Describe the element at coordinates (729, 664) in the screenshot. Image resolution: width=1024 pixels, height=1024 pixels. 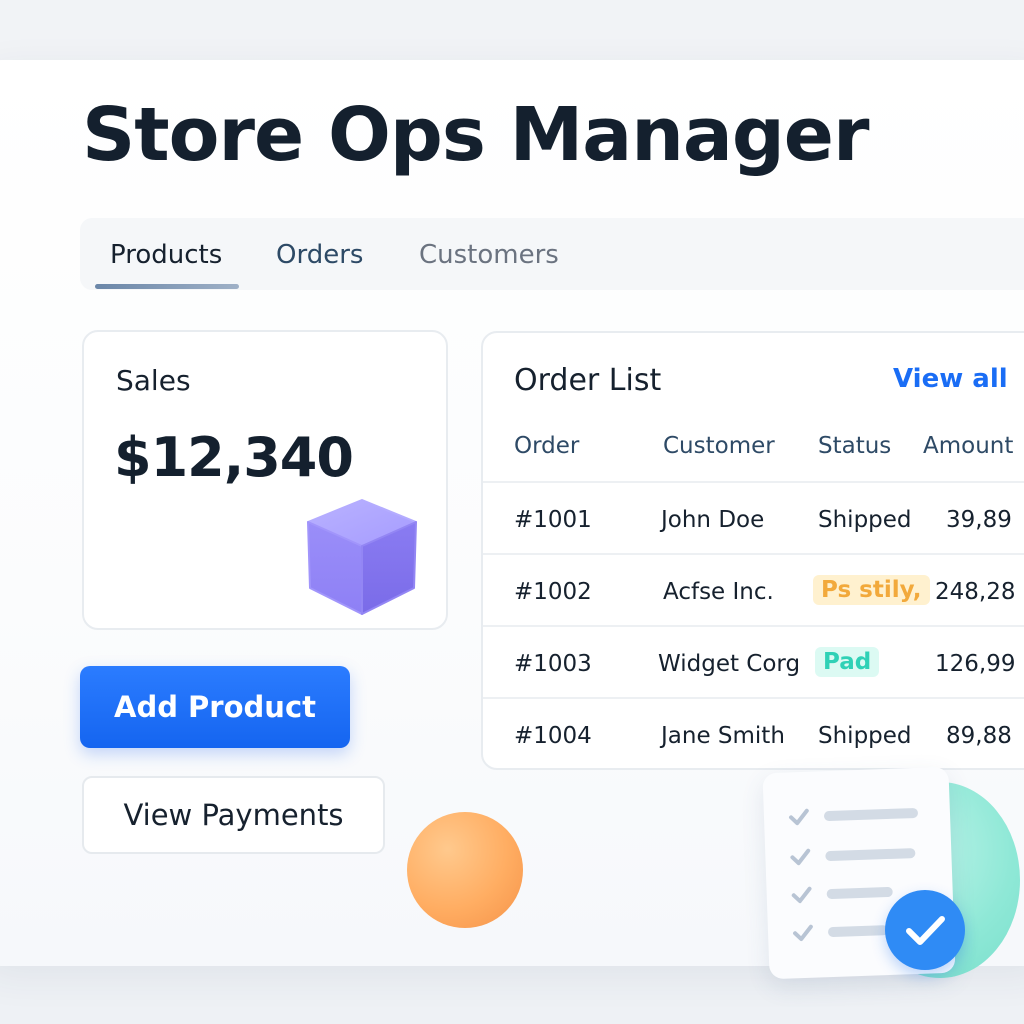
I see `customer-cell: Widget Corg` at that location.